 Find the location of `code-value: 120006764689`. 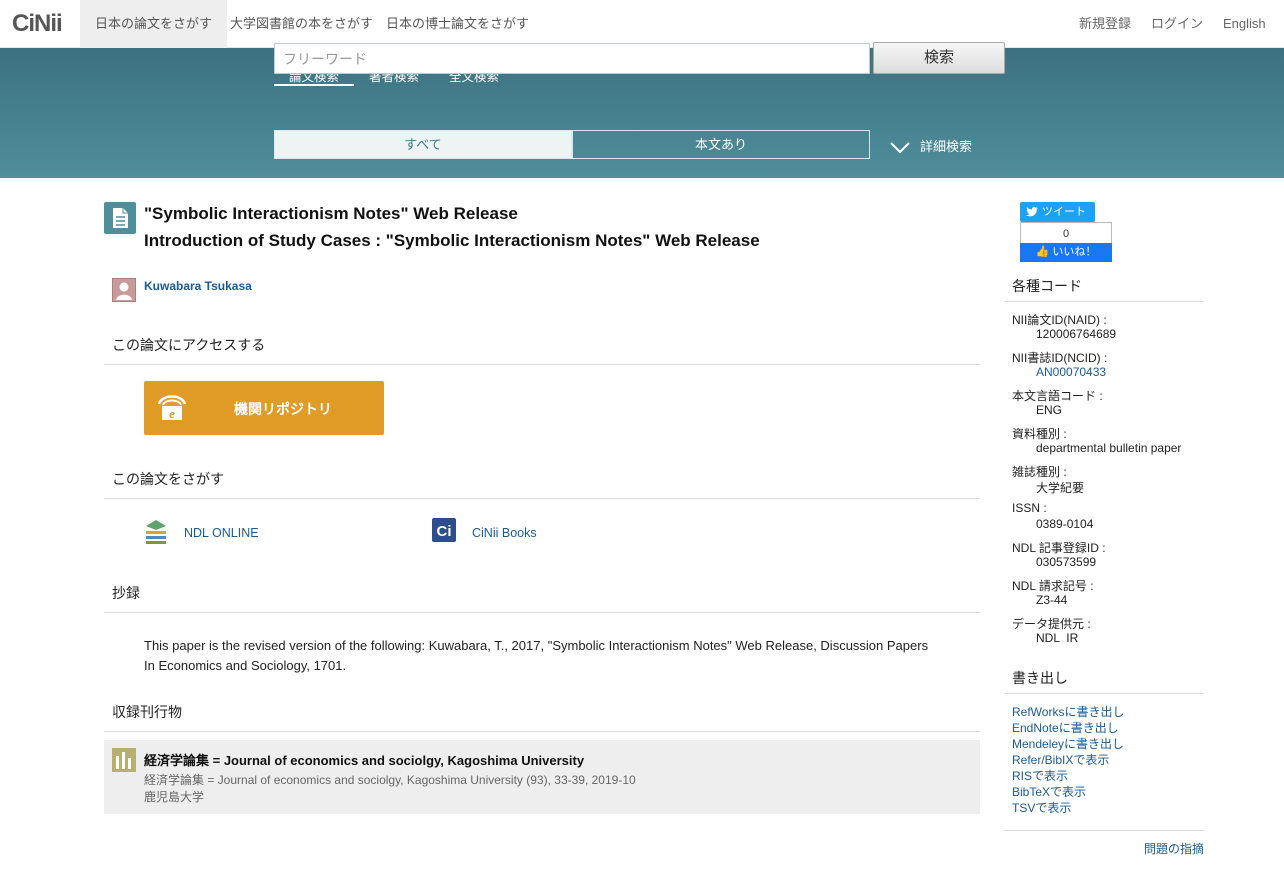

code-value: 120006764689 is located at coordinates (1076, 334).